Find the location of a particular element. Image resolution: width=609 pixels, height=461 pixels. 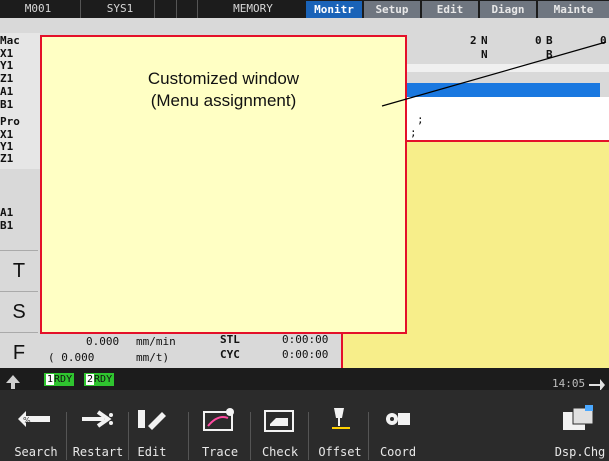

prog-axis-y1: Y1 is located at coordinates (7, 146).